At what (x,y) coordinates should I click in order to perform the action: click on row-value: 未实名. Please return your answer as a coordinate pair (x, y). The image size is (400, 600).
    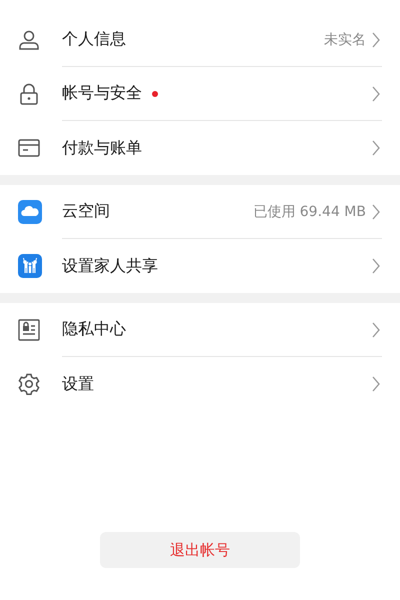
    Looking at the image, I should click on (345, 39).